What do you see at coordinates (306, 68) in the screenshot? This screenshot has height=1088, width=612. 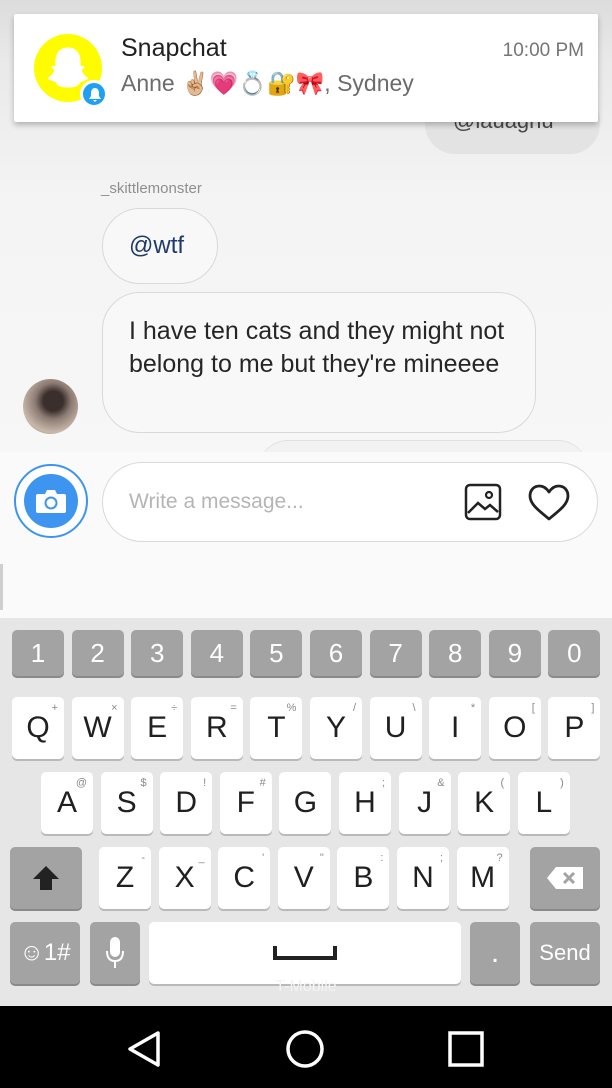 I see `snapchat-notification: Snapchat 10:00 PM Anne ✌🏼💗💍🔐🎀, Sydney` at bounding box center [306, 68].